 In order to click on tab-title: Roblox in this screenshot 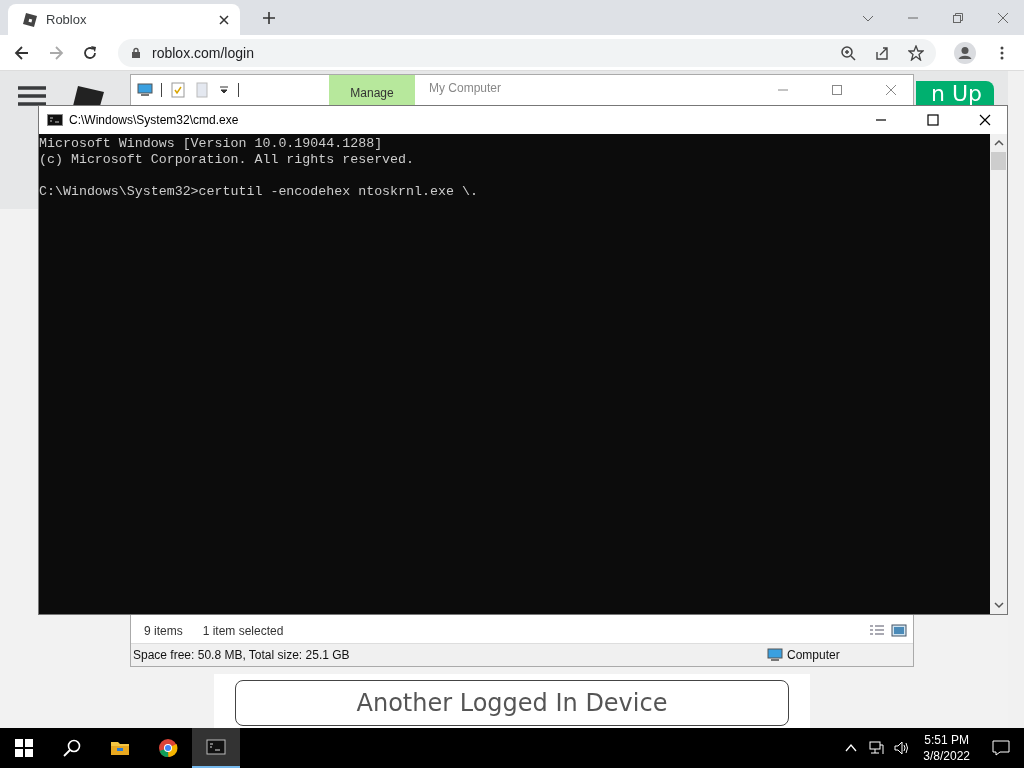, I will do `click(67, 19)`.